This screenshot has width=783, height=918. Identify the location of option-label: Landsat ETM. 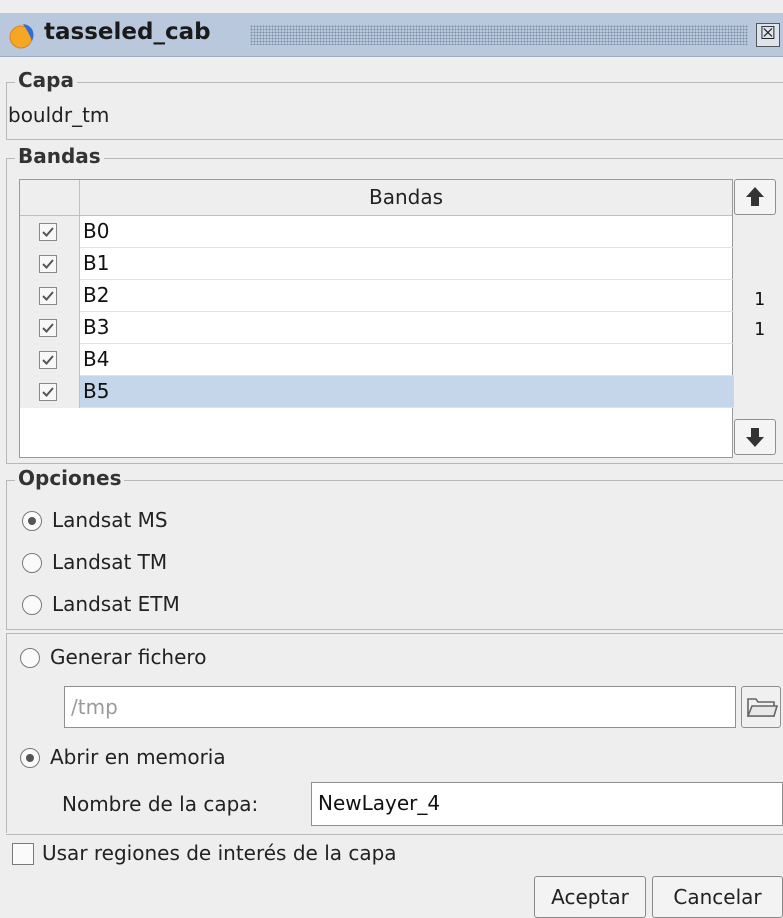
(116, 604).